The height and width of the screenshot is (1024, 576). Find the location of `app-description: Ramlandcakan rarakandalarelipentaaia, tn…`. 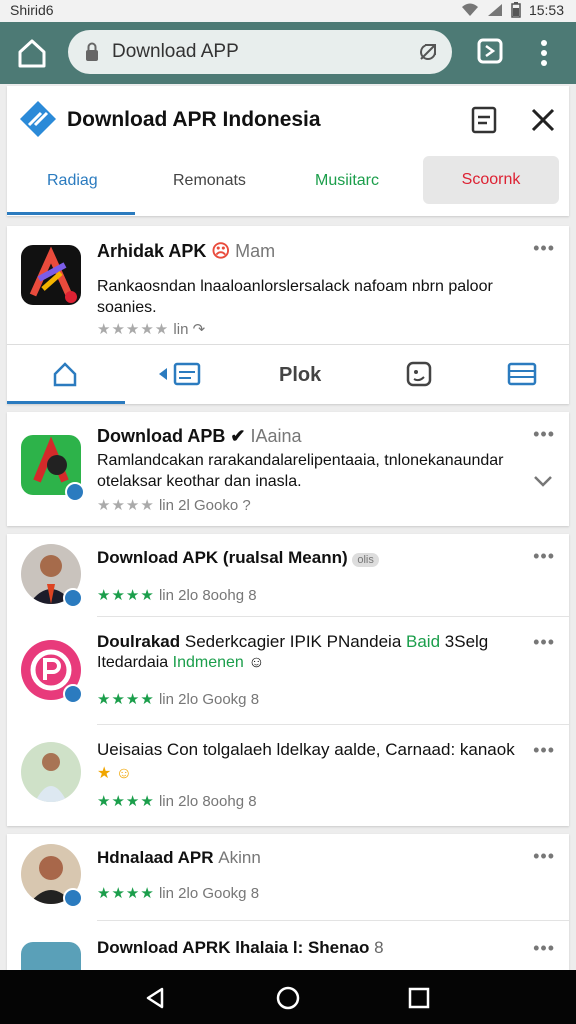

app-description: Ramlandcakan rarakandalarelipentaaia, tn… is located at coordinates (300, 471).